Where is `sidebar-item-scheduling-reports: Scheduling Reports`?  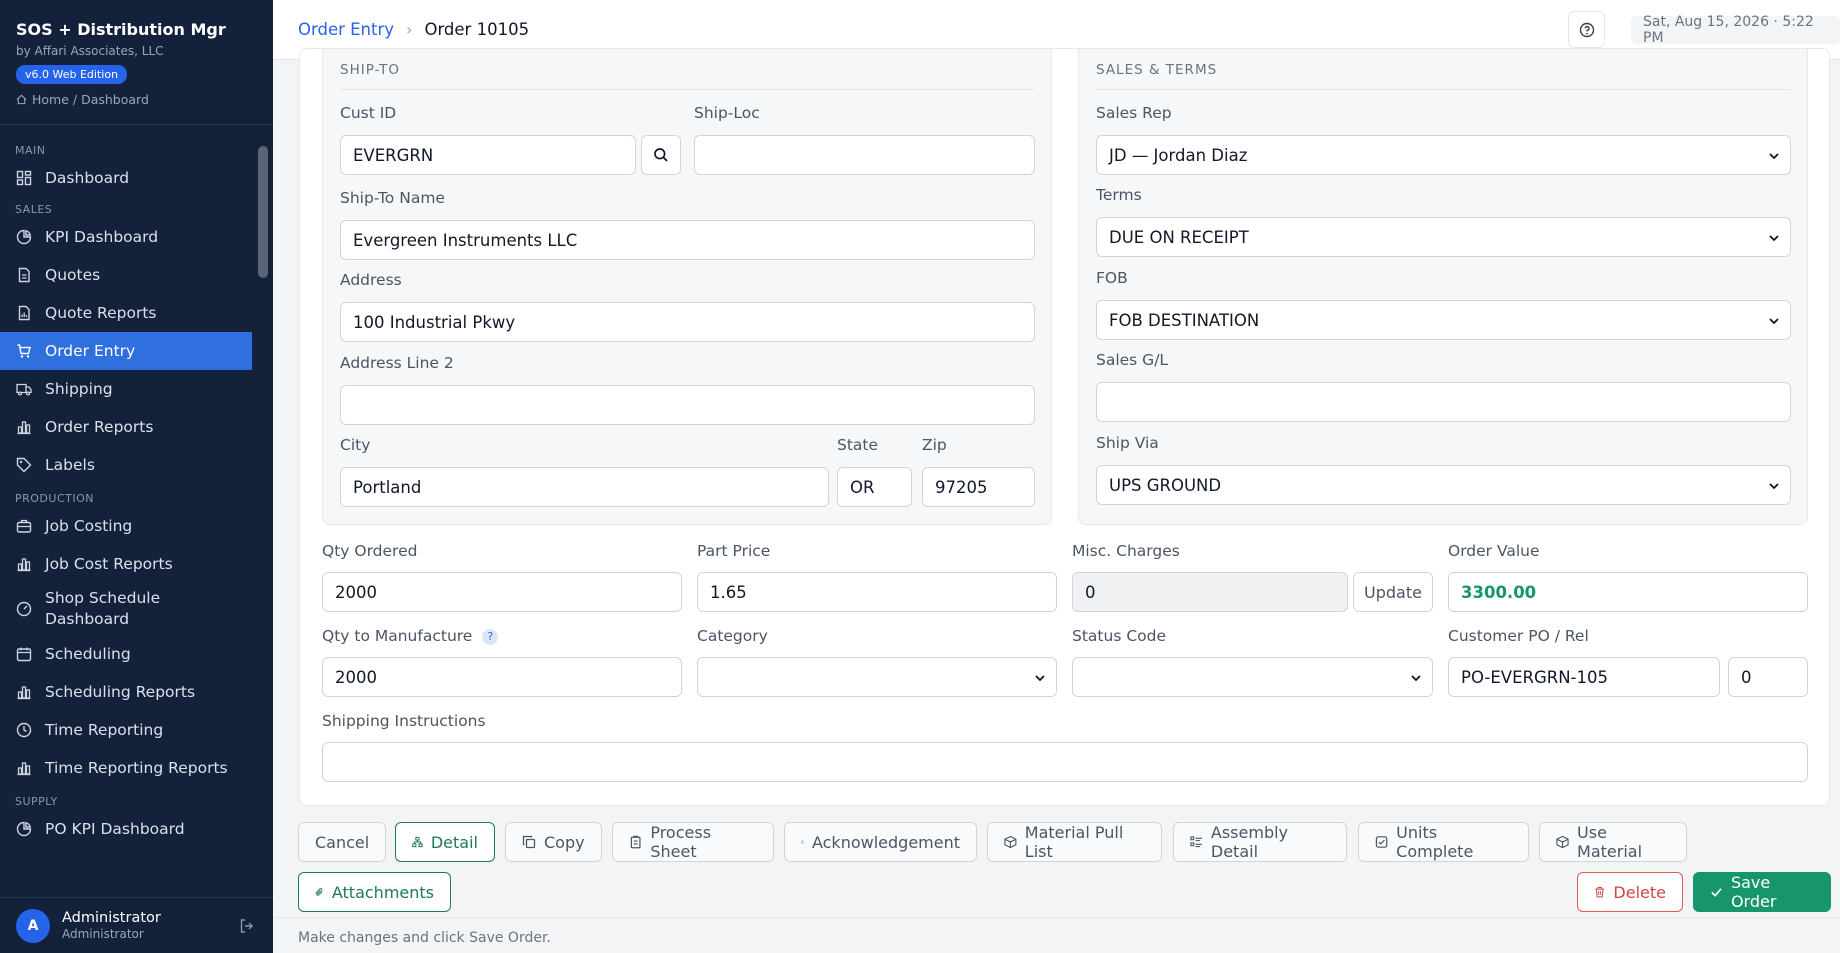 sidebar-item-scheduling-reports: Scheduling Reports is located at coordinates (126, 692).